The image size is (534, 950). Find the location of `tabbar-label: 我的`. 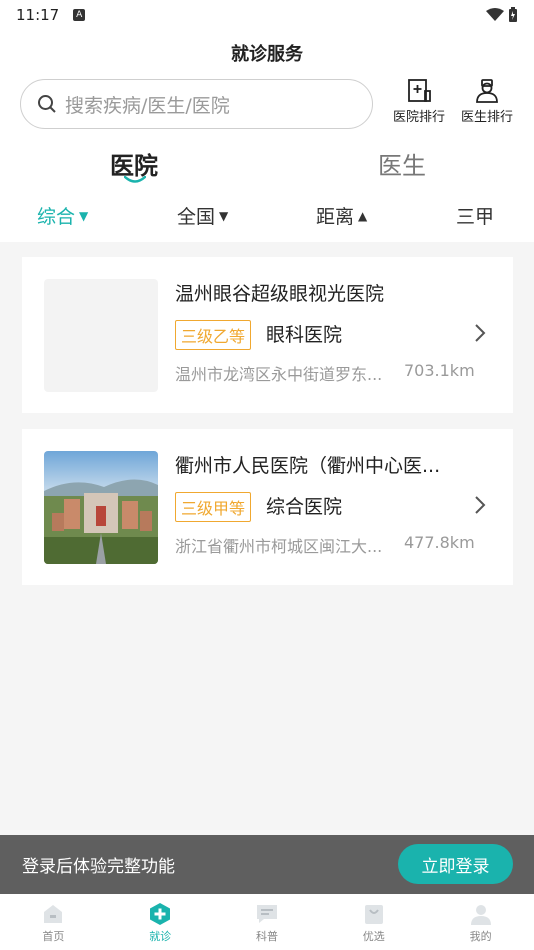

tabbar-label: 我的 is located at coordinates (480, 936).